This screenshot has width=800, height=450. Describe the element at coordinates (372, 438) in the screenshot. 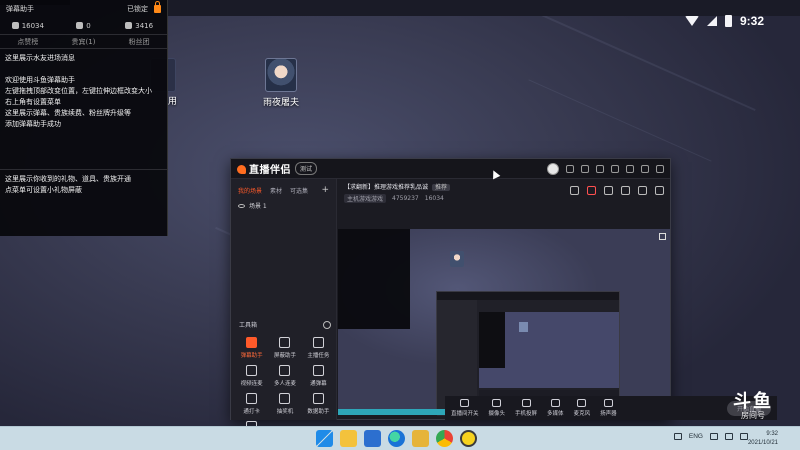

I see `store-icon` at that location.